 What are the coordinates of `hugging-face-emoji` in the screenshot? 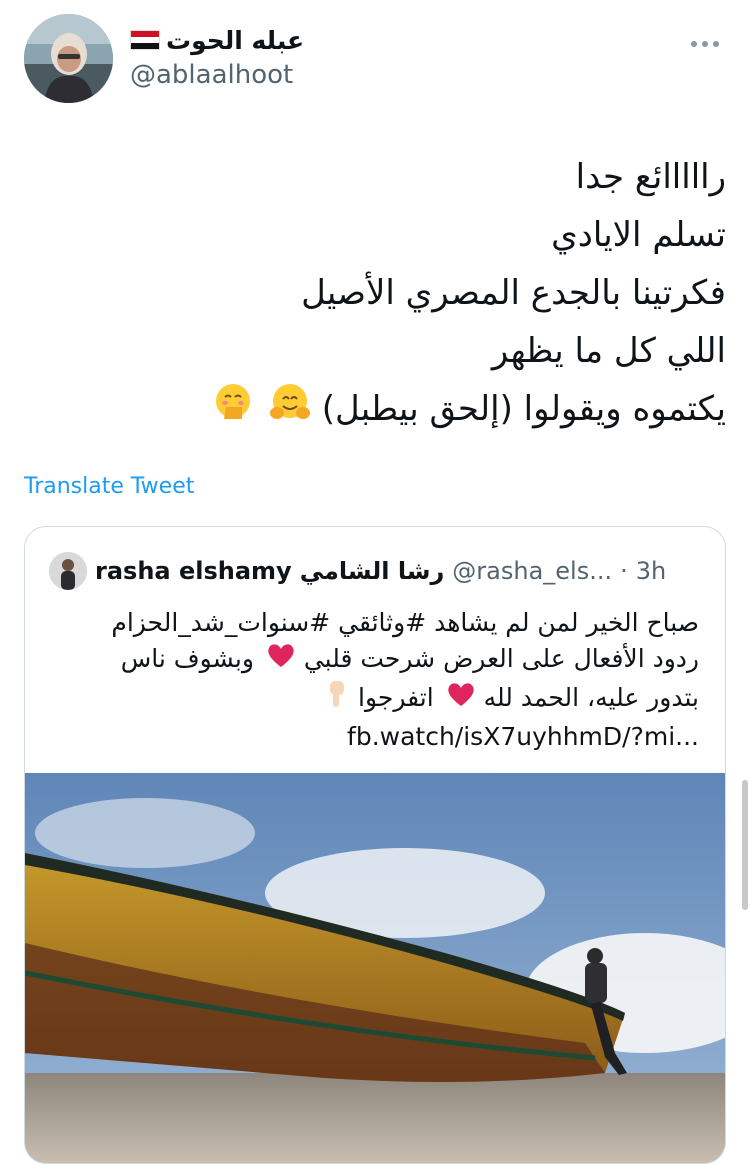 It's located at (290, 411).